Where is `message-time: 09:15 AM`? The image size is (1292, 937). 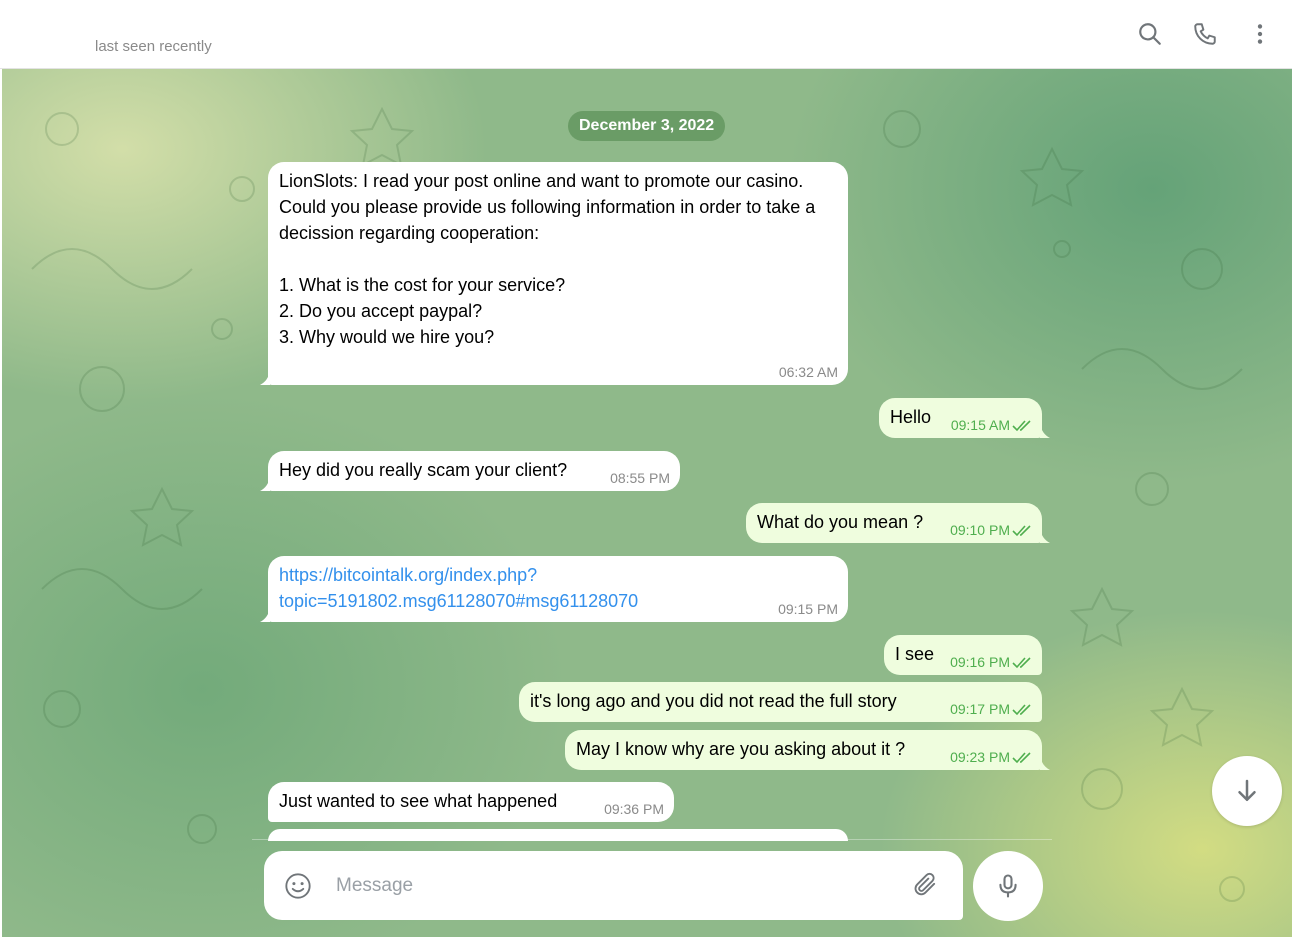 message-time: 09:15 AM is located at coordinates (980, 425).